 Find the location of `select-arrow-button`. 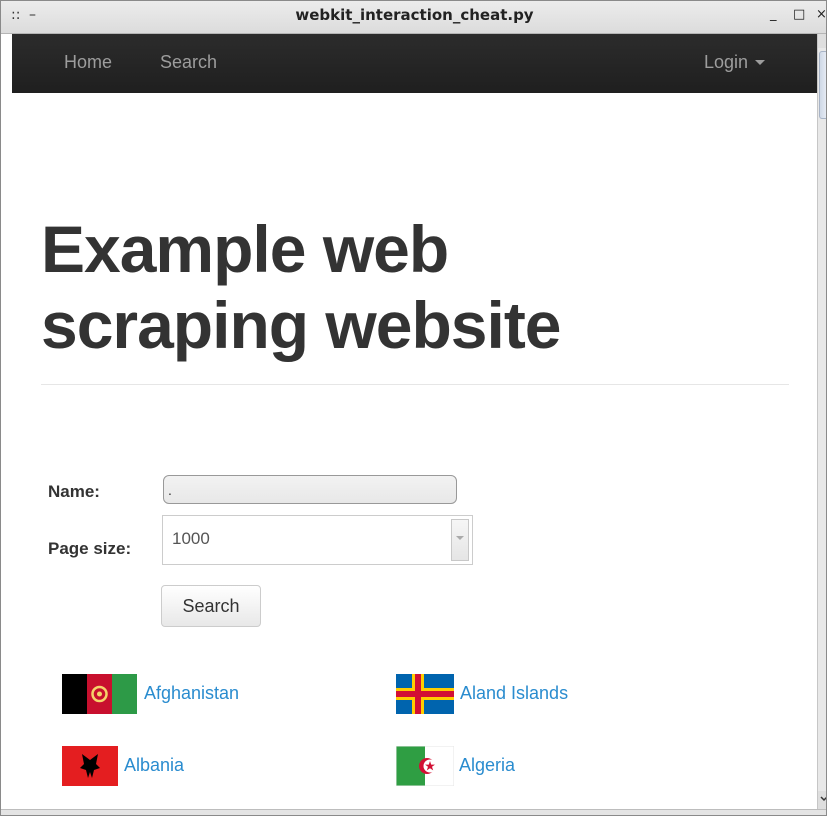

select-arrow-button is located at coordinates (460, 540).